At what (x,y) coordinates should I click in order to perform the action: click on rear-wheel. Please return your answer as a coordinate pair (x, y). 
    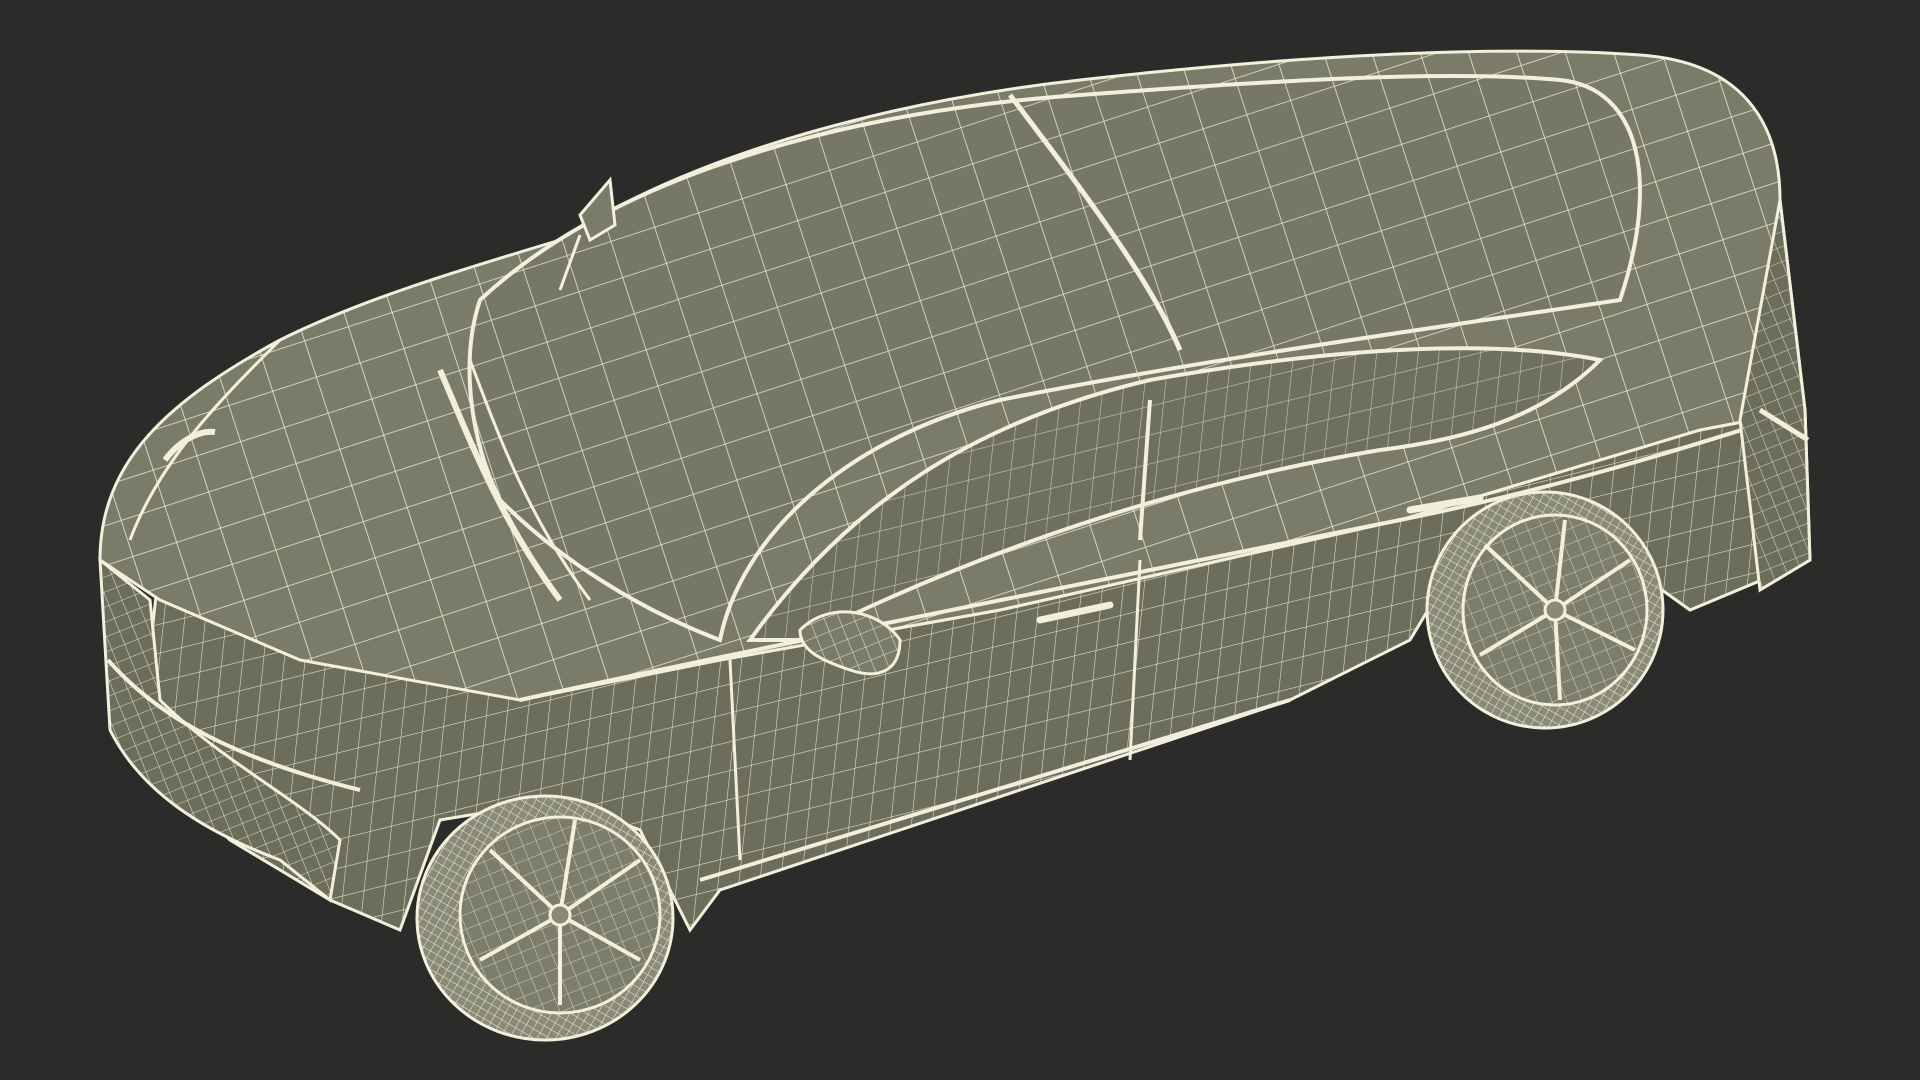
    Looking at the image, I should click on (1545, 610).